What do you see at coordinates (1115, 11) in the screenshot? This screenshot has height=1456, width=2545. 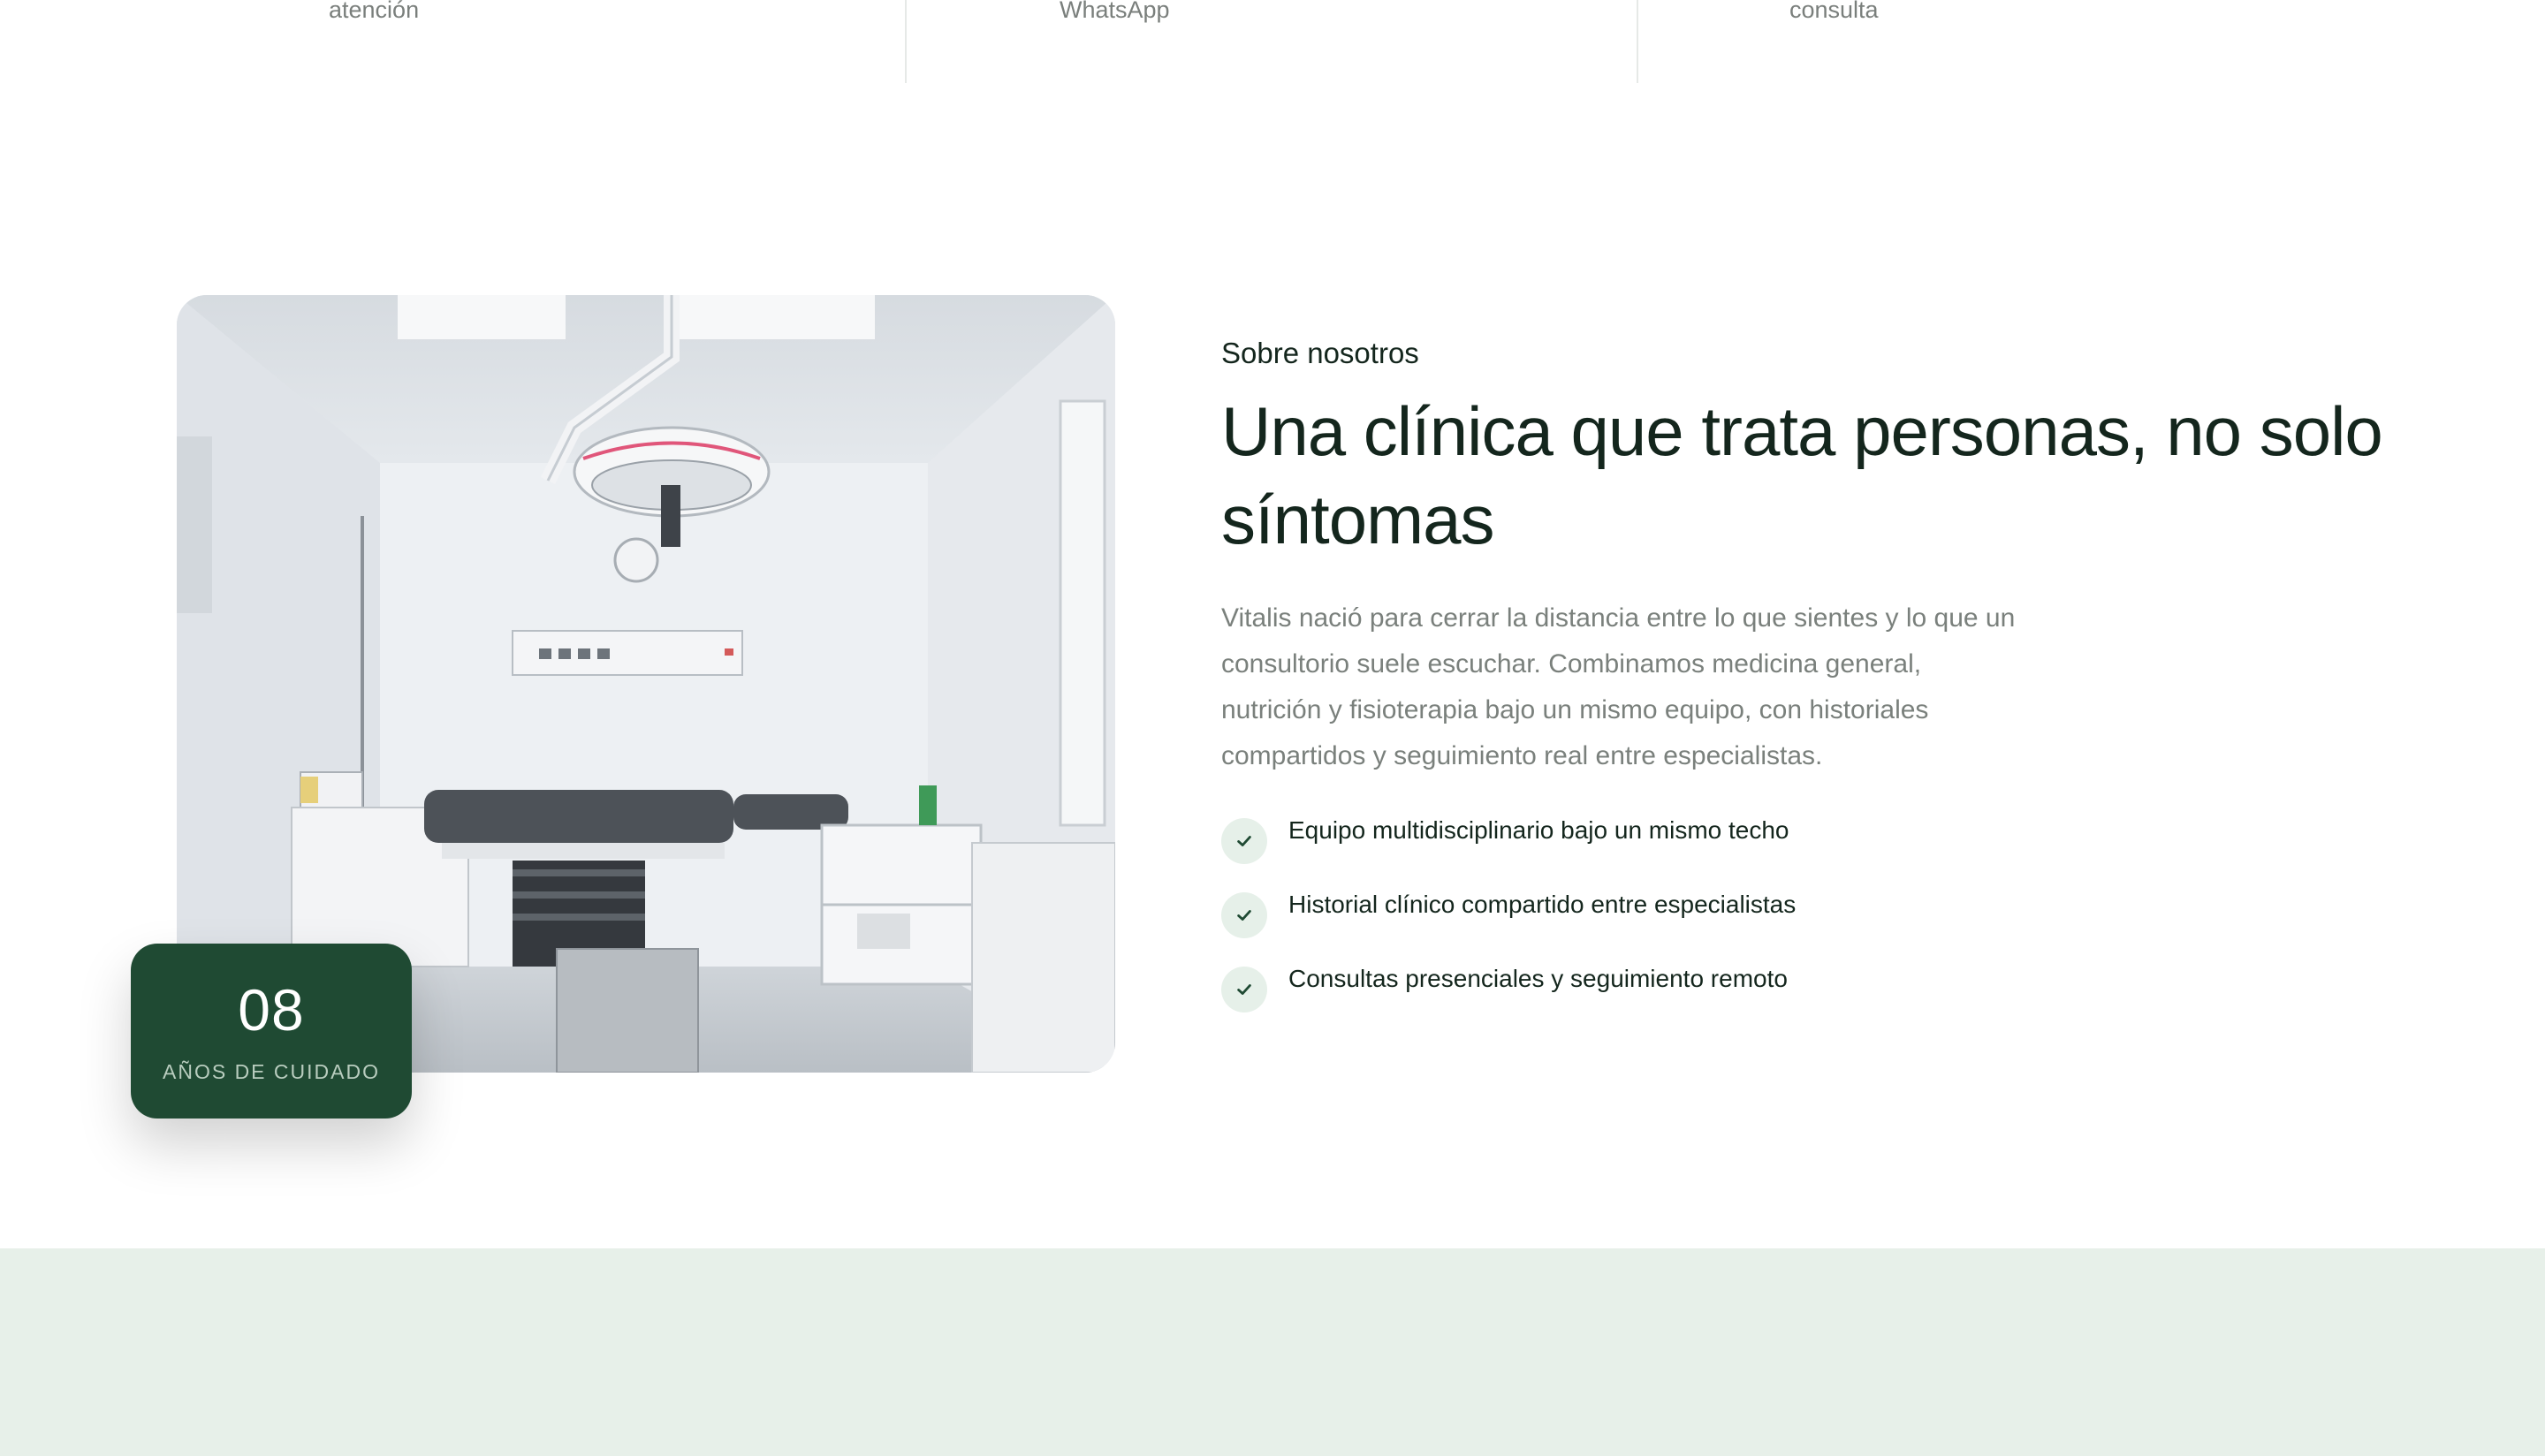 I see `stat-label: WhatsApp` at bounding box center [1115, 11].